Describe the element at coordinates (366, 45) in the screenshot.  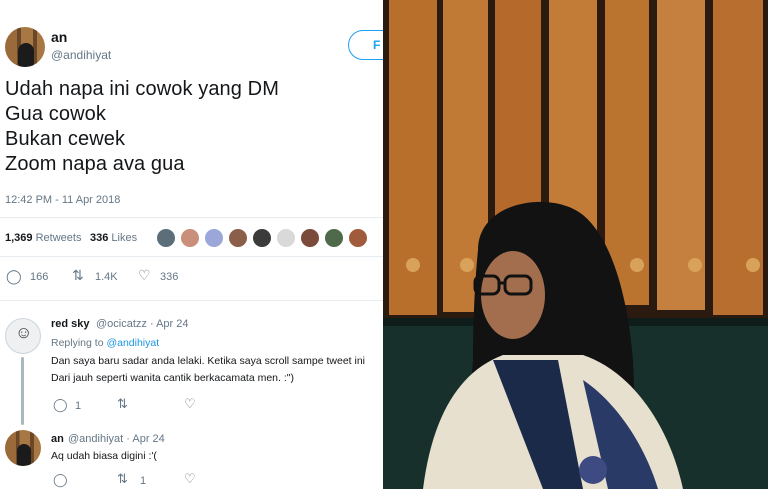
I see `follow-button: F` at that location.